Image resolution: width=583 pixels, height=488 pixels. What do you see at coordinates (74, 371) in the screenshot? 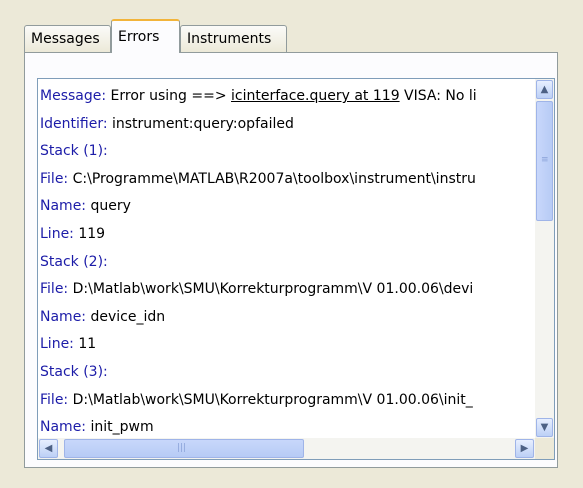
I see `line-key: Stack (3):` at bounding box center [74, 371].